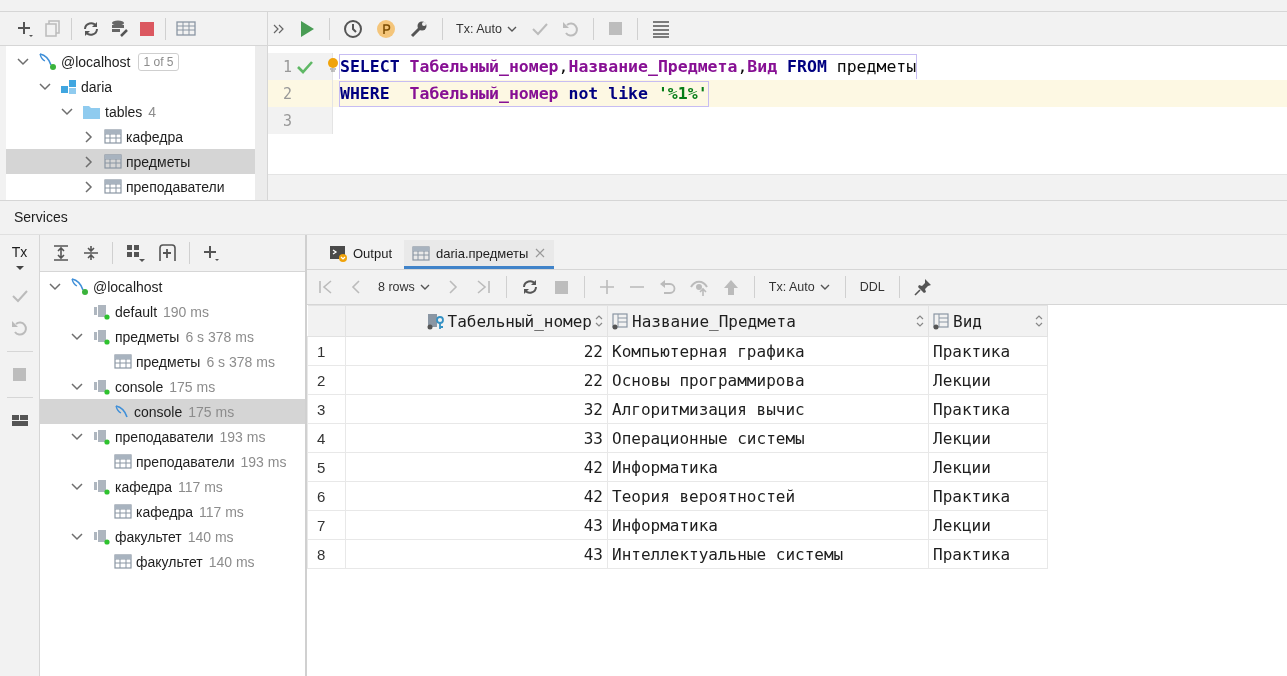 This screenshot has width=1287, height=676. I want to click on database-settings-icon, so click(119, 28).